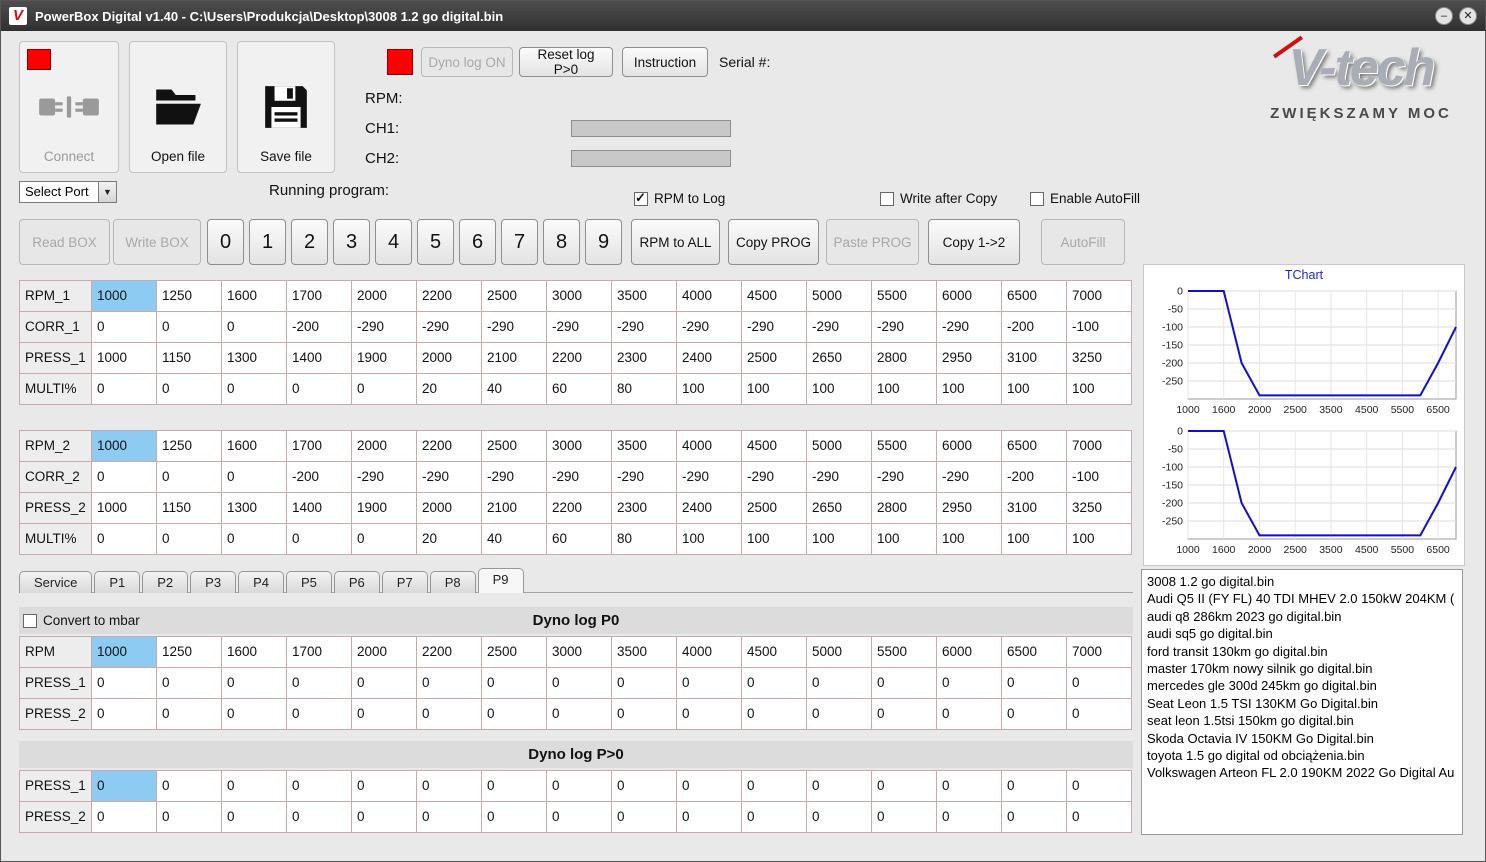  Describe the element at coordinates (1302, 668) in the screenshot. I see `file-item: master 170km nowy silnik go digital.bin` at that location.